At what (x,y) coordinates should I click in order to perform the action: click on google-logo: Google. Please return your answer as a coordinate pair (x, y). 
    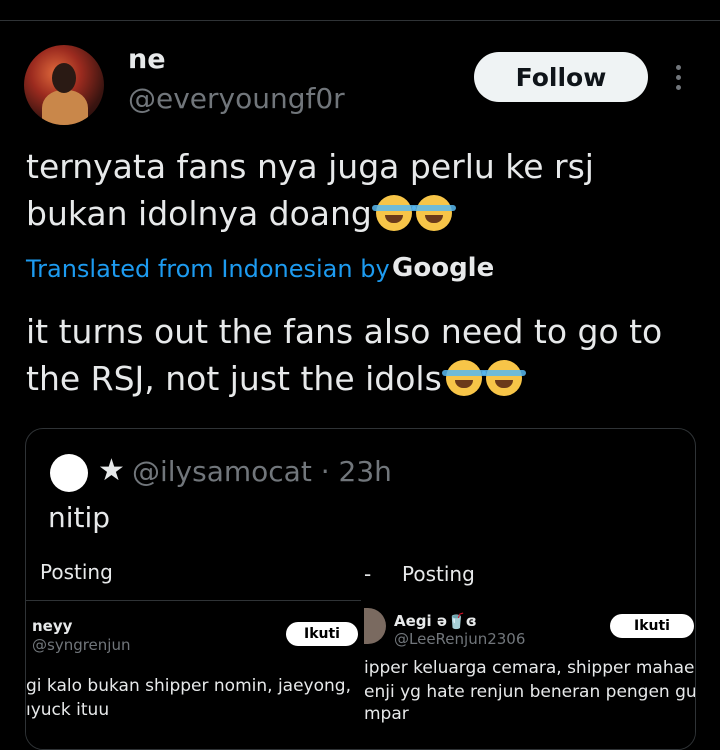
    Looking at the image, I should click on (443, 268).